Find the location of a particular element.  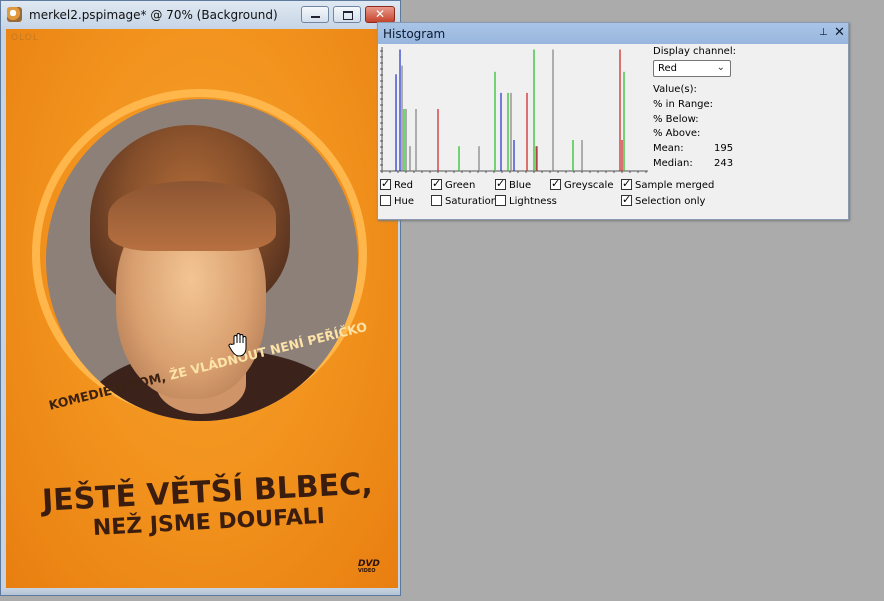

histogram-titlebar: Histogram ⊥ ✕ is located at coordinates (613, 33).